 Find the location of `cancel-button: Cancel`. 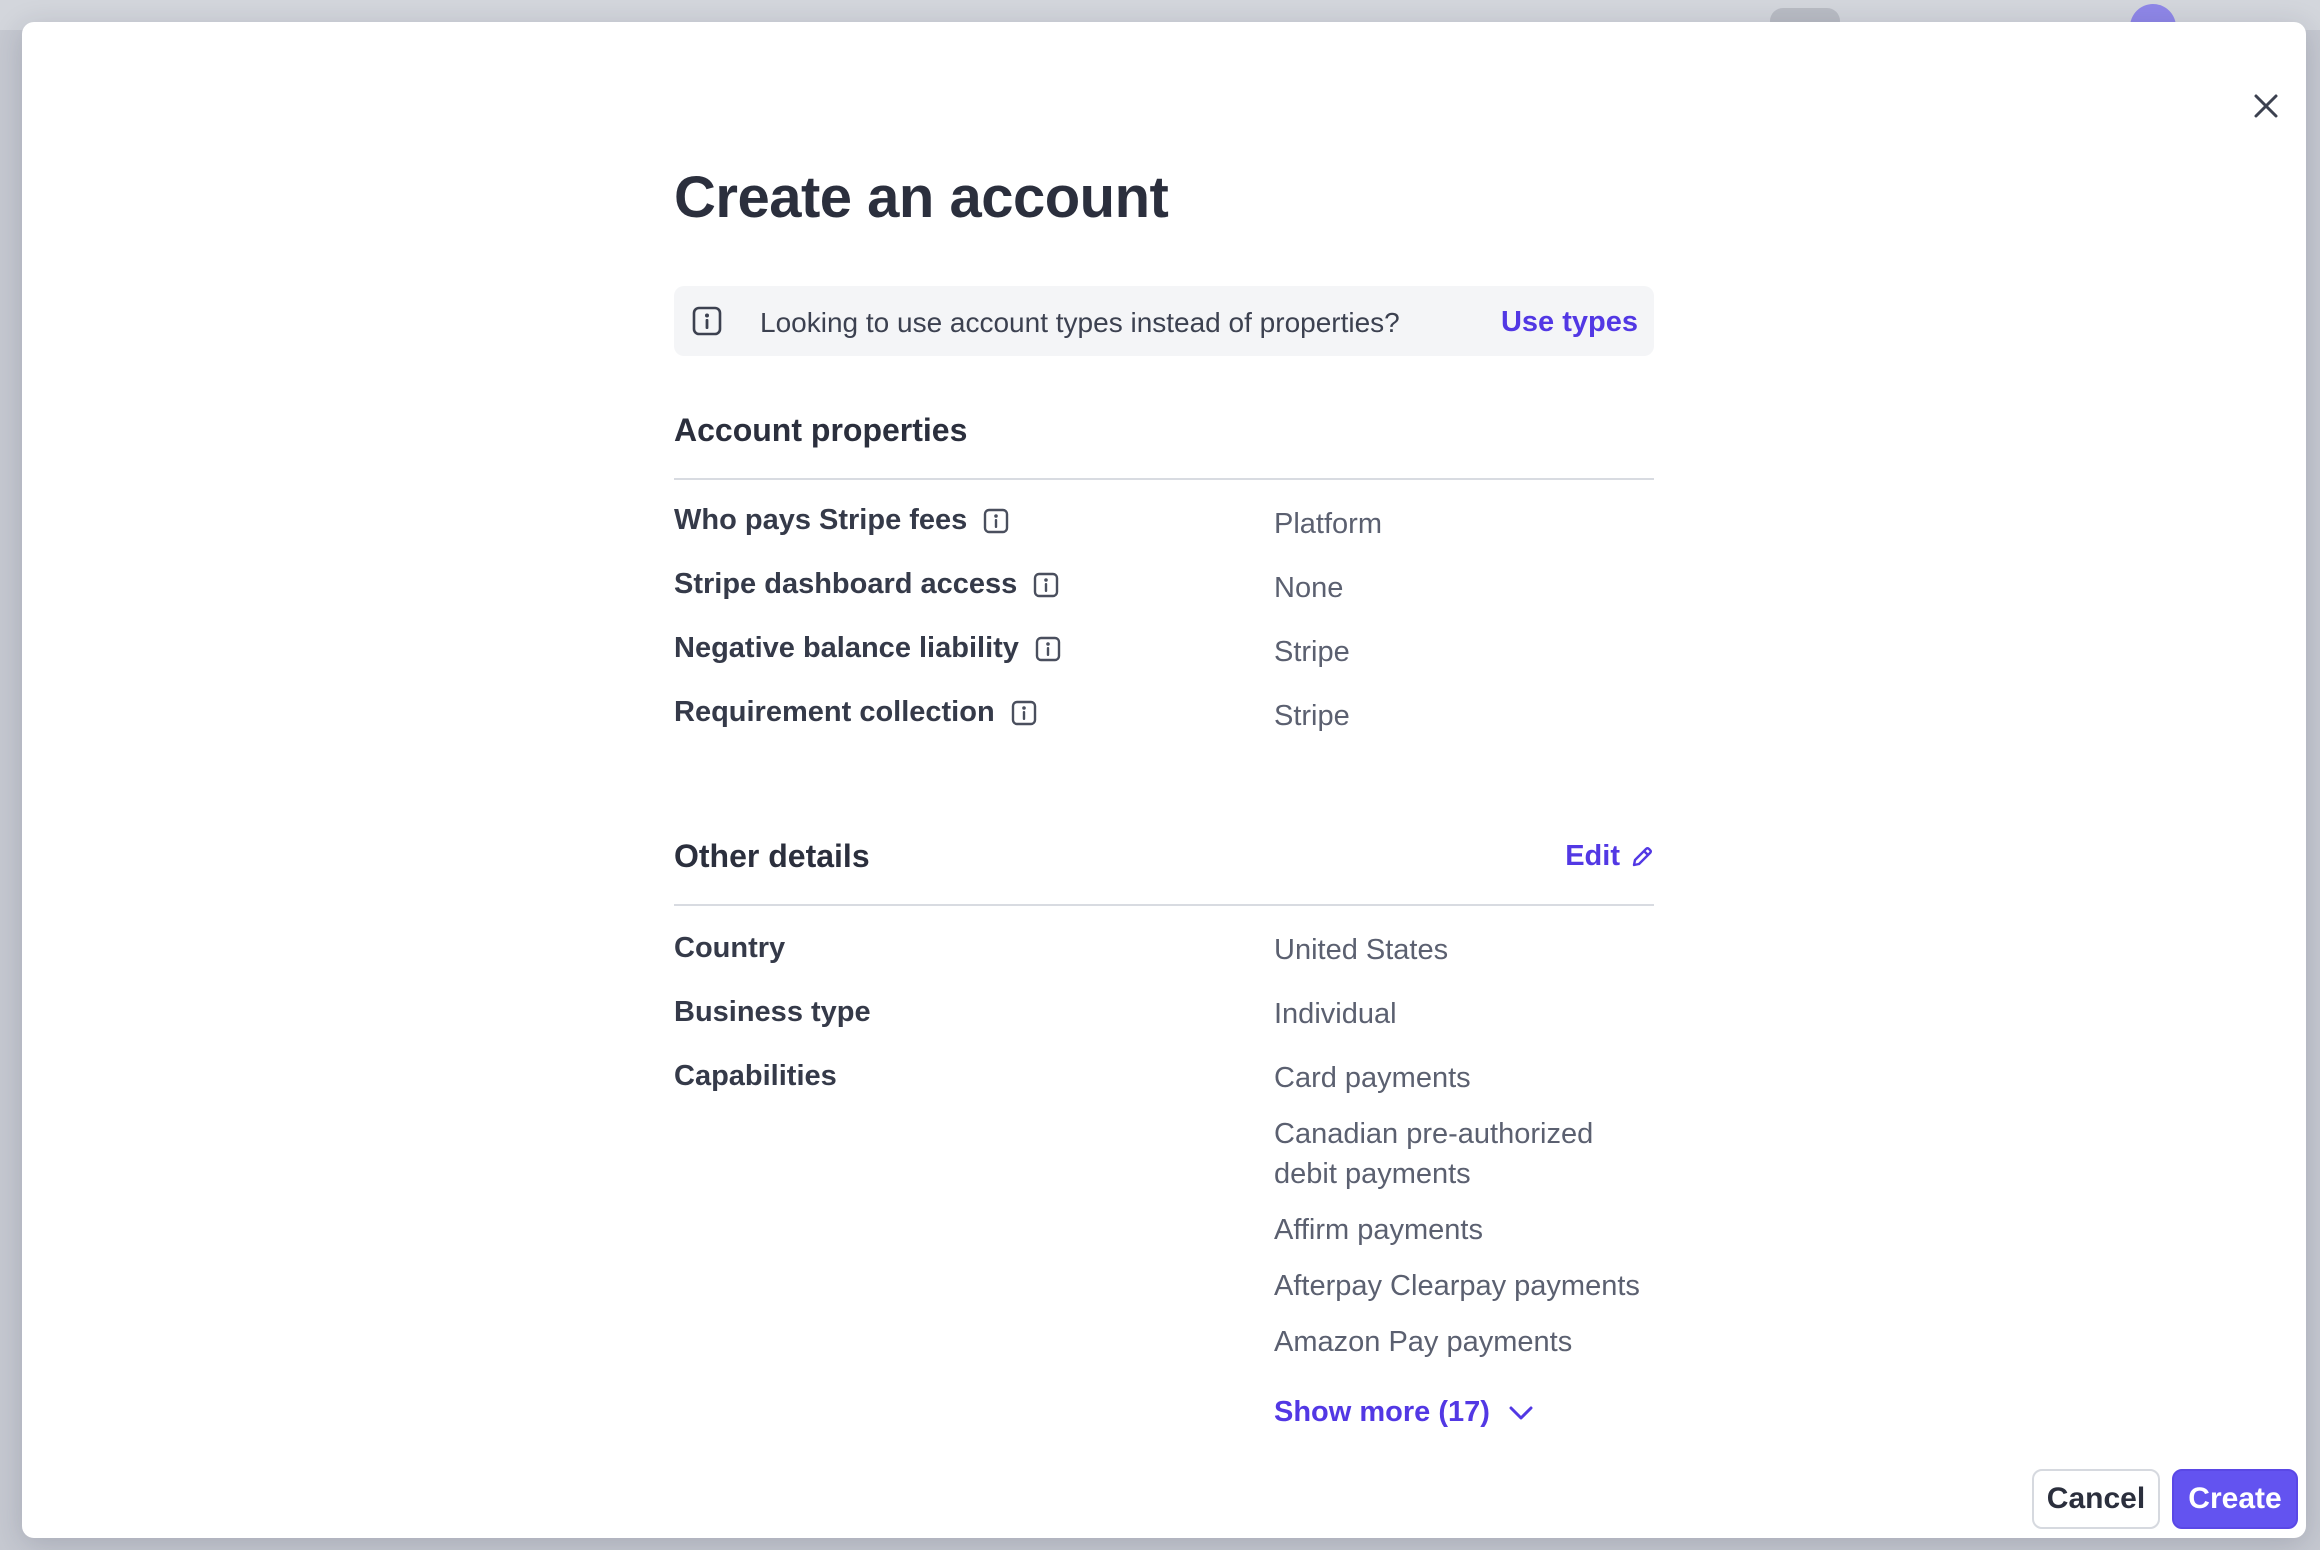

cancel-button: Cancel is located at coordinates (2096, 1499).